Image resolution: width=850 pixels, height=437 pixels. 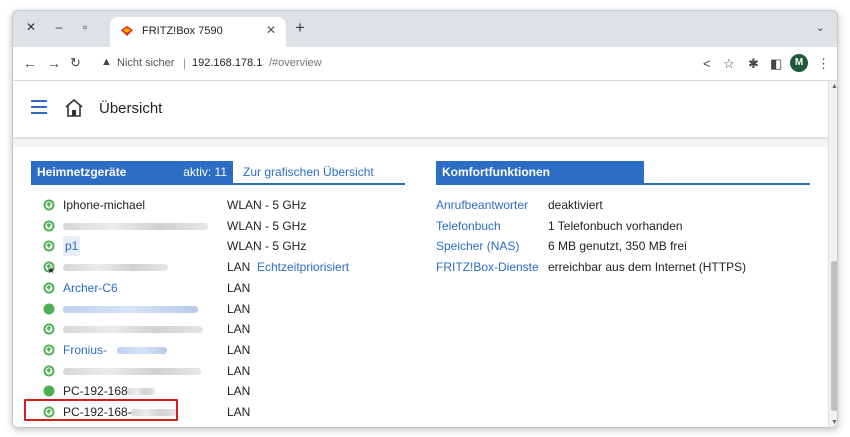 What do you see at coordinates (425, 29) in the screenshot?
I see `tab-strip: ✕ – ▫ FRITZ!Box 7590 ✕ + ⌄` at bounding box center [425, 29].